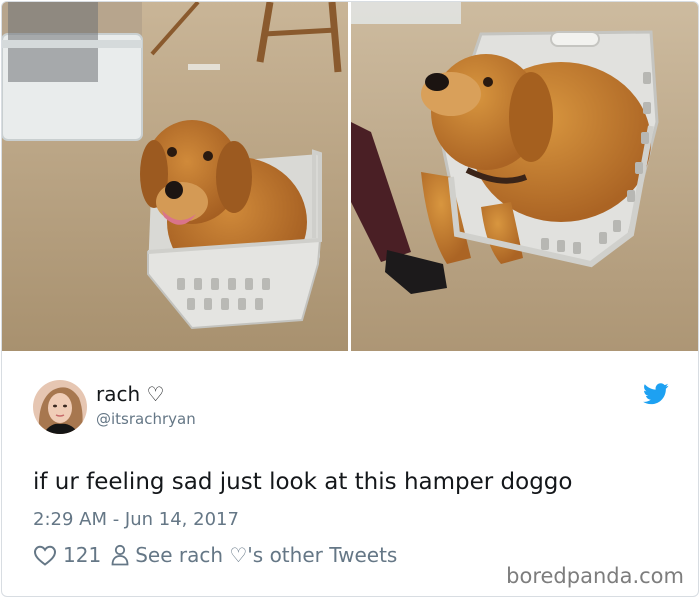  What do you see at coordinates (120, 555) in the screenshot?
I see `person-outline-icon` at bounding box center [120, 555].